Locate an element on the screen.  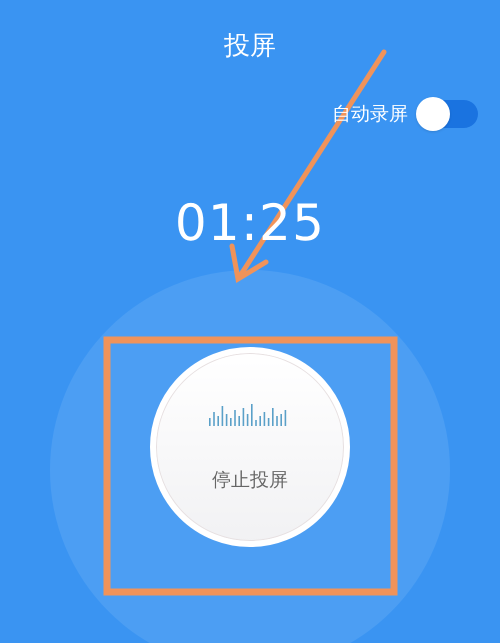
auto-record-toggle is located at coordinates (448, 114).